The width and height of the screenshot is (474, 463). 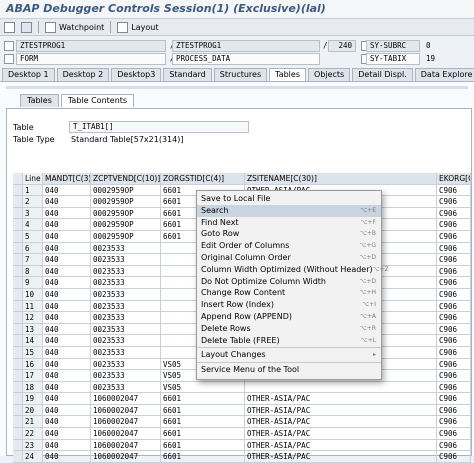 I want to click on column-header-line: Line, so click(x=33, y=179).